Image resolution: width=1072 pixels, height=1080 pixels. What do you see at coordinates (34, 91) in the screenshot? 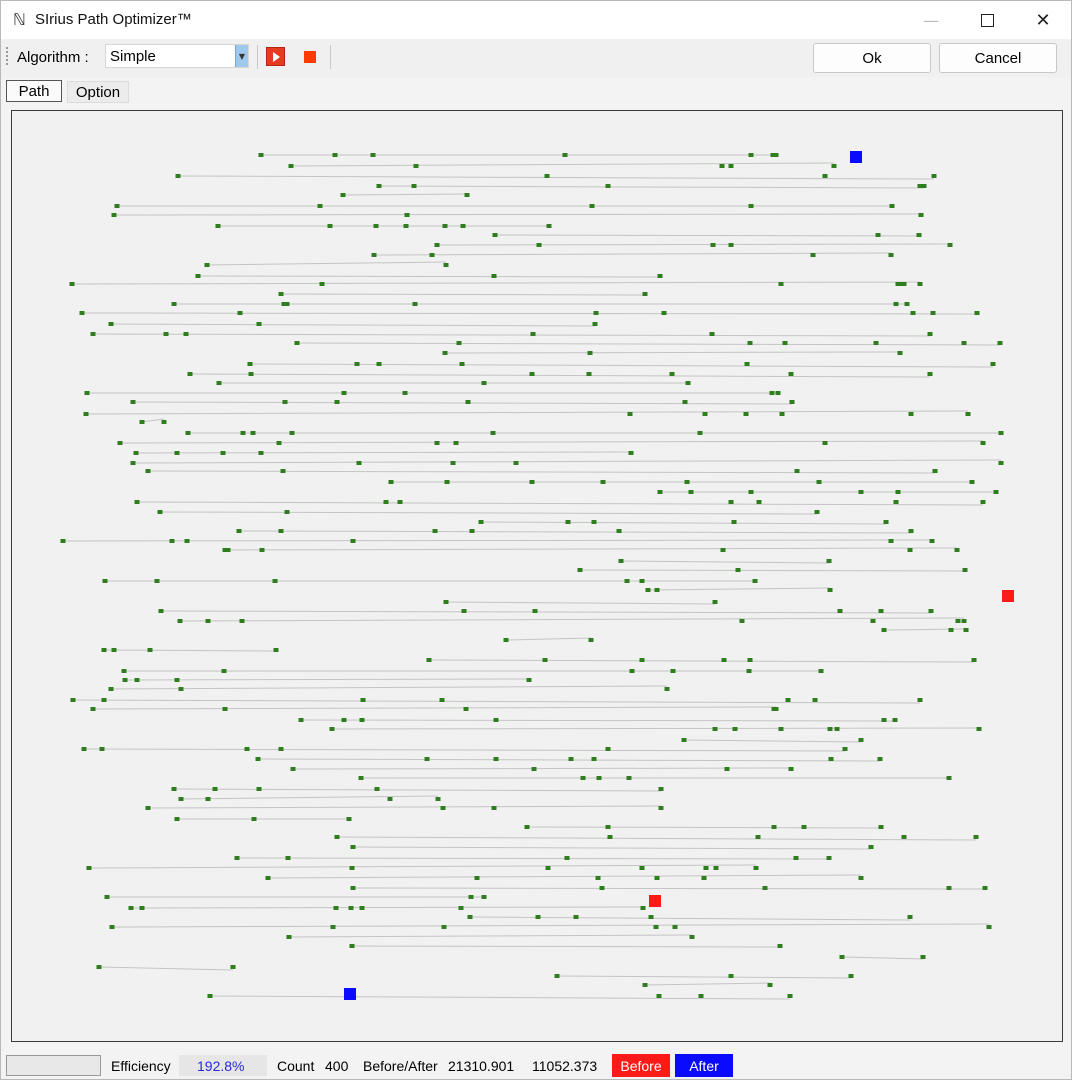
I see `tab-path: Path` at bounding box center [34, 91].